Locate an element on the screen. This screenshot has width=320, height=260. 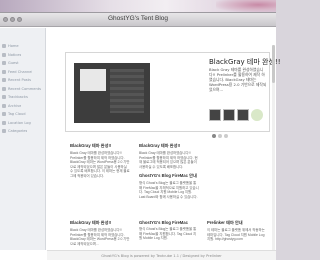
home-icon is located at coordinates (4, 46).